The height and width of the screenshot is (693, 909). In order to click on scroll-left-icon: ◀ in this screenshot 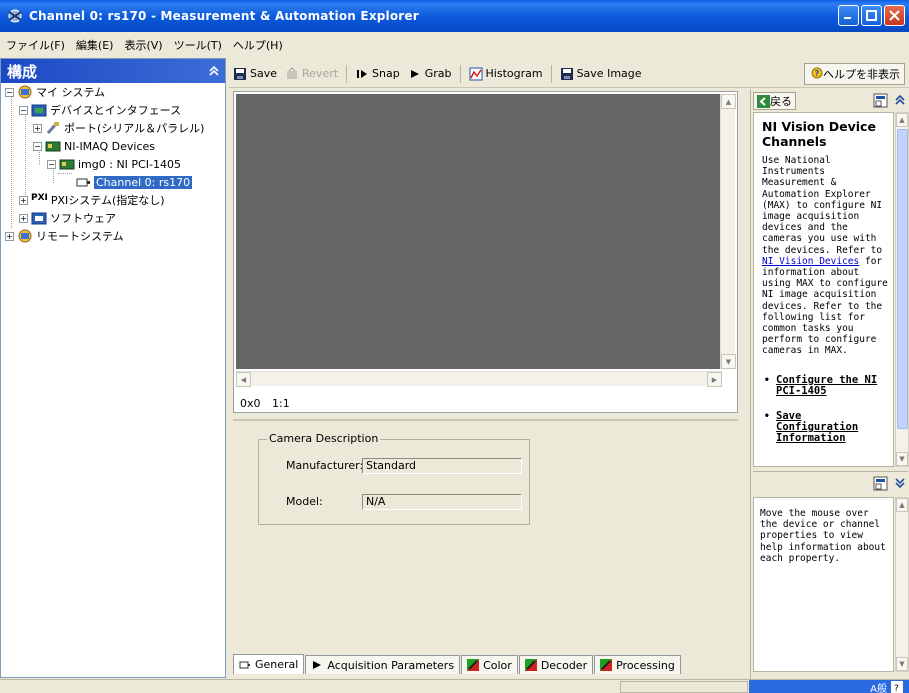, I will do `click(243, 379)`.